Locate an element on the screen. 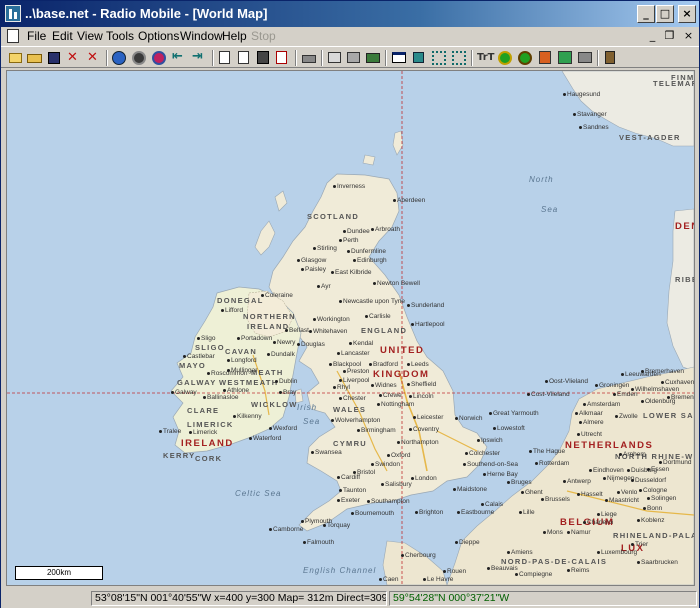  place-label: Bray is located at coordinates (287, 392).